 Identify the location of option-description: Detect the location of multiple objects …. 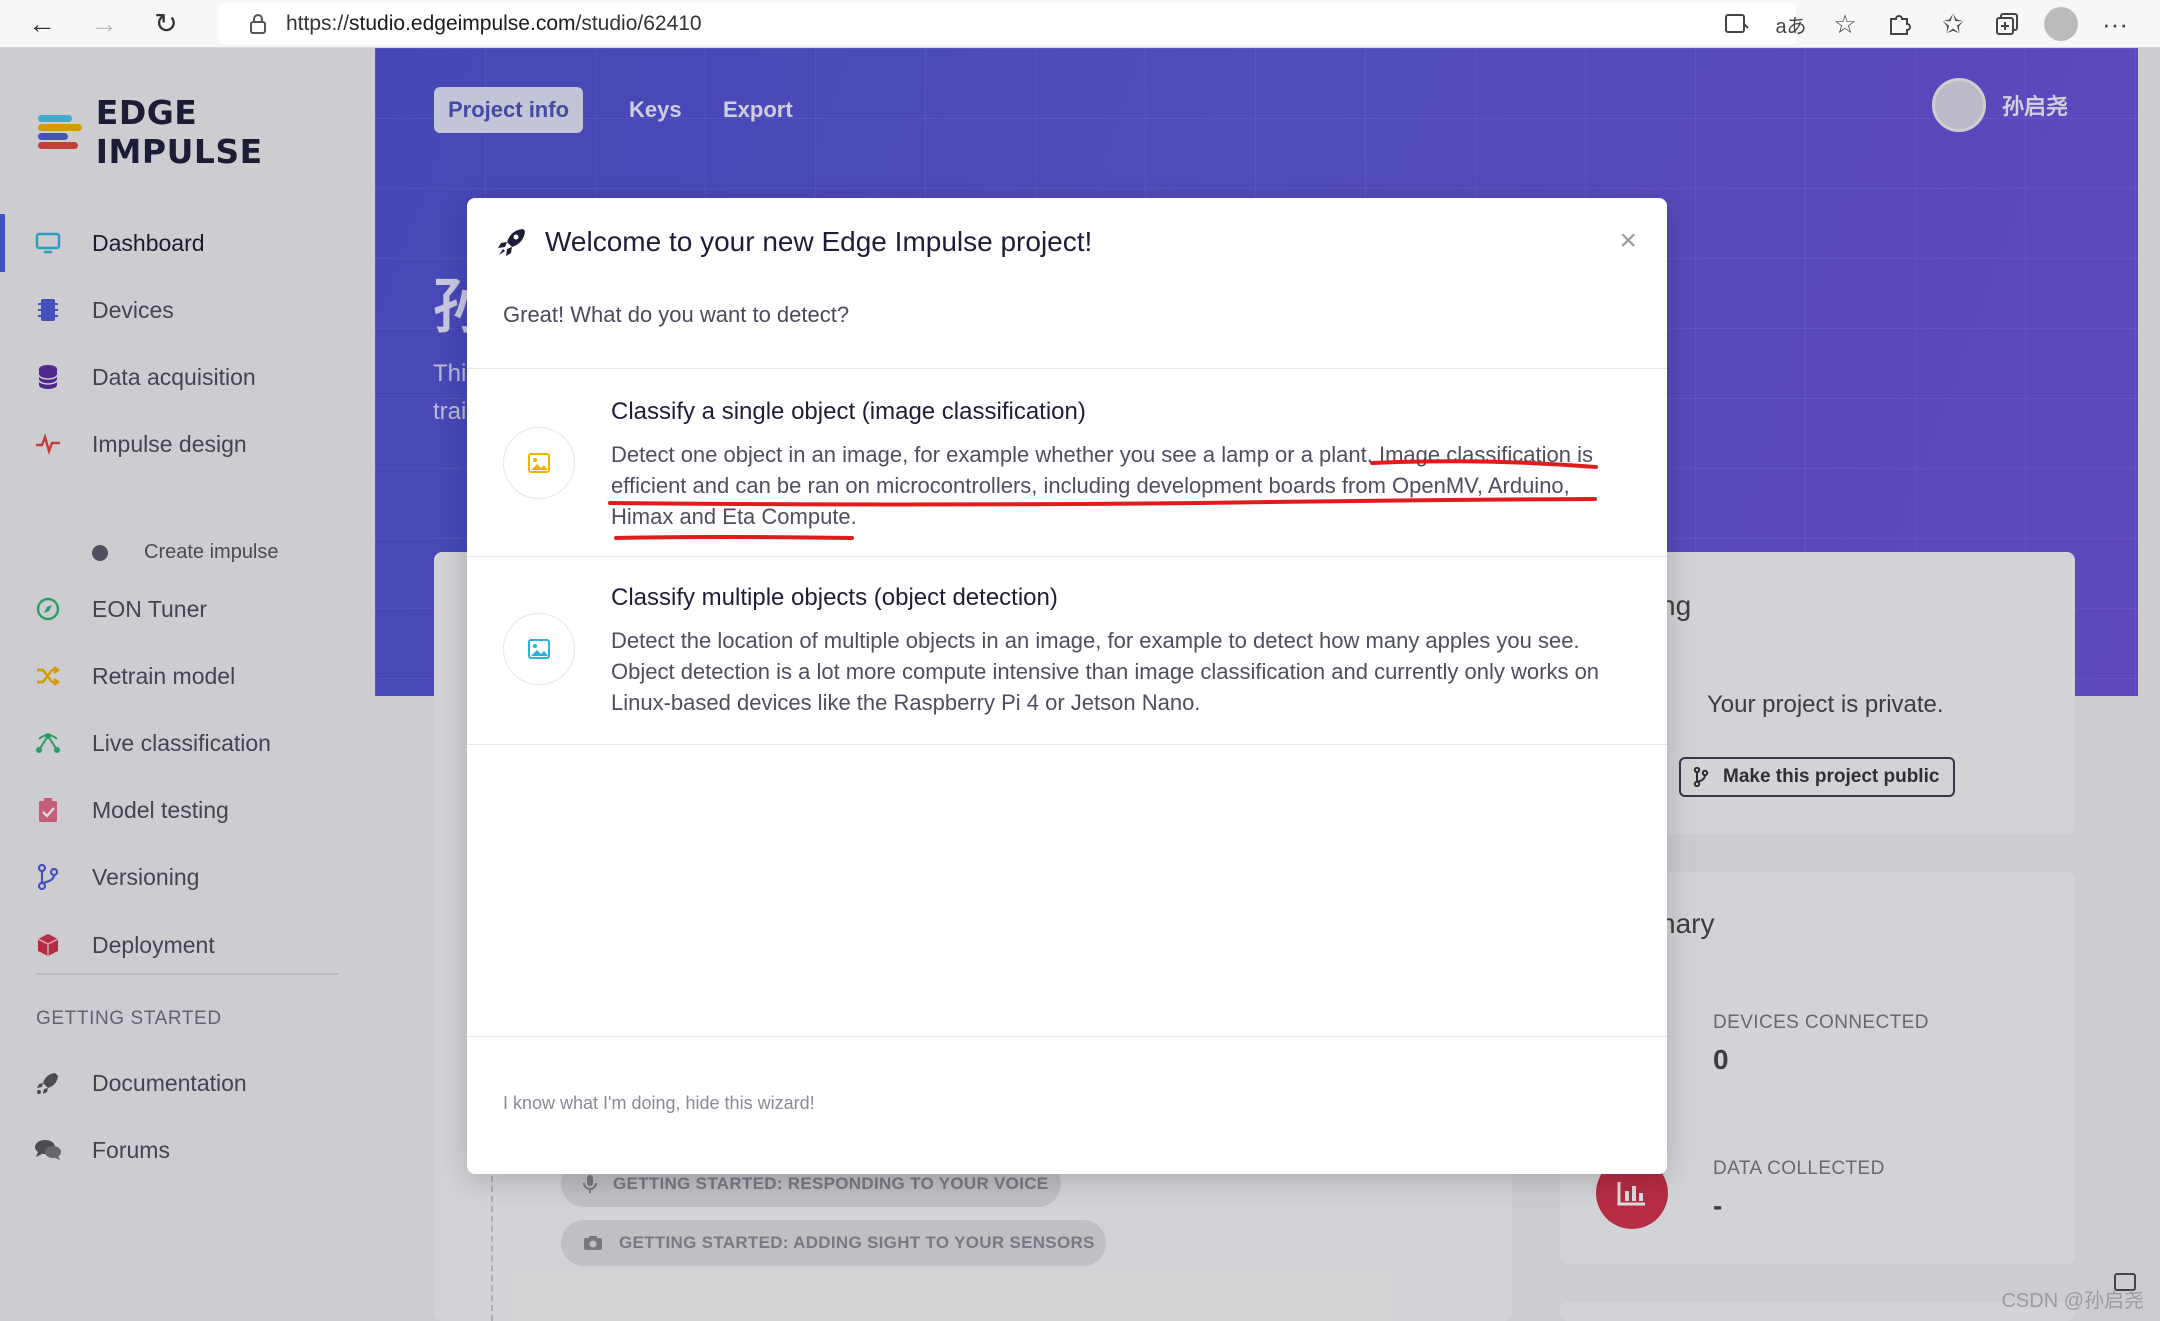
(1111, 671).